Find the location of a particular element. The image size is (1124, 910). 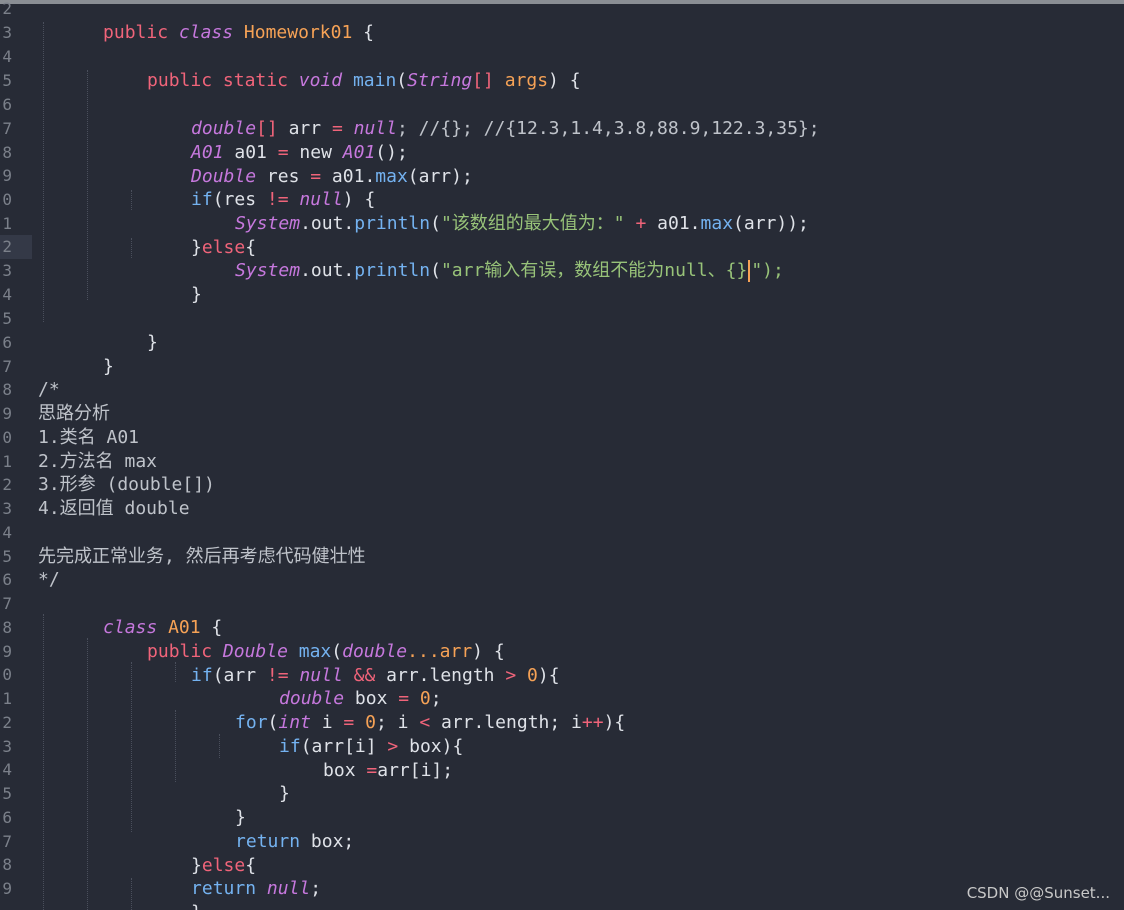

comment: */ is located at coordinates (49, 579).